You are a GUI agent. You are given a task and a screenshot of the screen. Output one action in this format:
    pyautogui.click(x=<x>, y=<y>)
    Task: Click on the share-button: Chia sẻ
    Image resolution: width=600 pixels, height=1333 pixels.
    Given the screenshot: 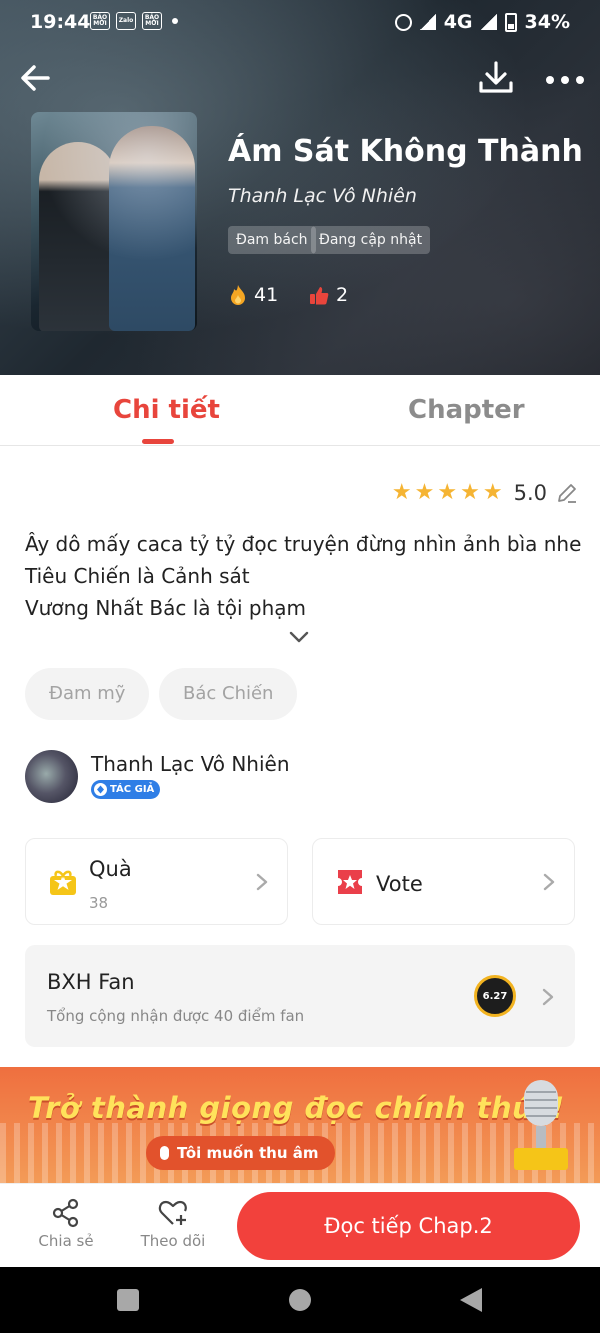 What is the action you would take?
    pyautogui.click(x=66, y=1224)
    